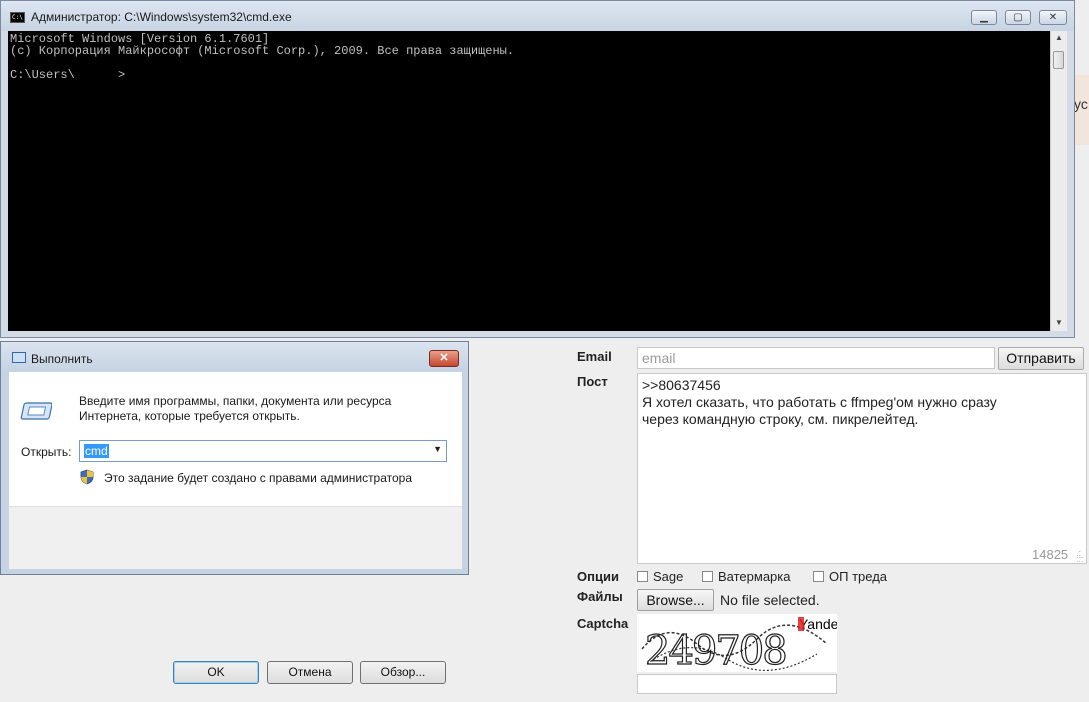 This screenshot has width=1089, height=702. I want to click on captcha-text: 249708, so click(715, 650).